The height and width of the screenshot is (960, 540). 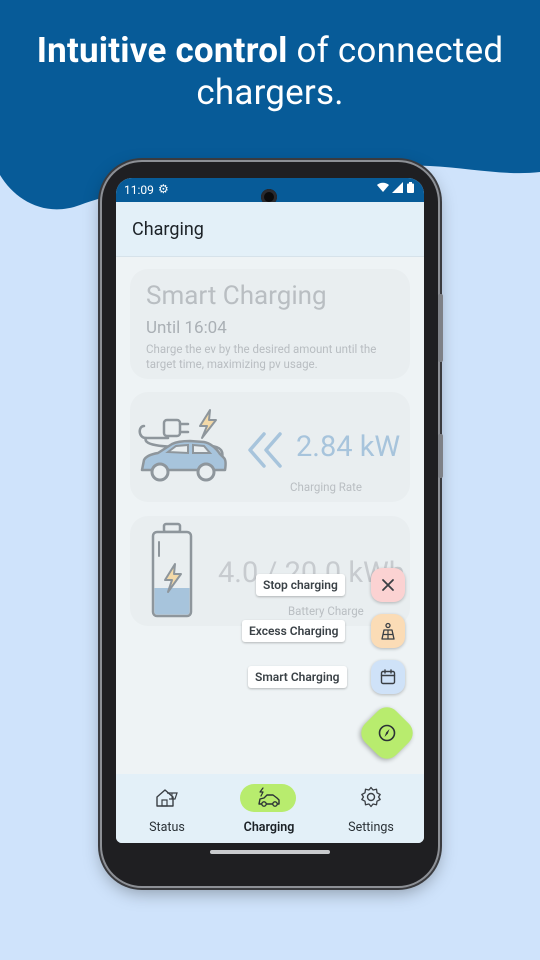 What do you see at coordinates (167, 827) in the screenshot?
I see `nav-label-status: Status` at bounding box center [167, 827].